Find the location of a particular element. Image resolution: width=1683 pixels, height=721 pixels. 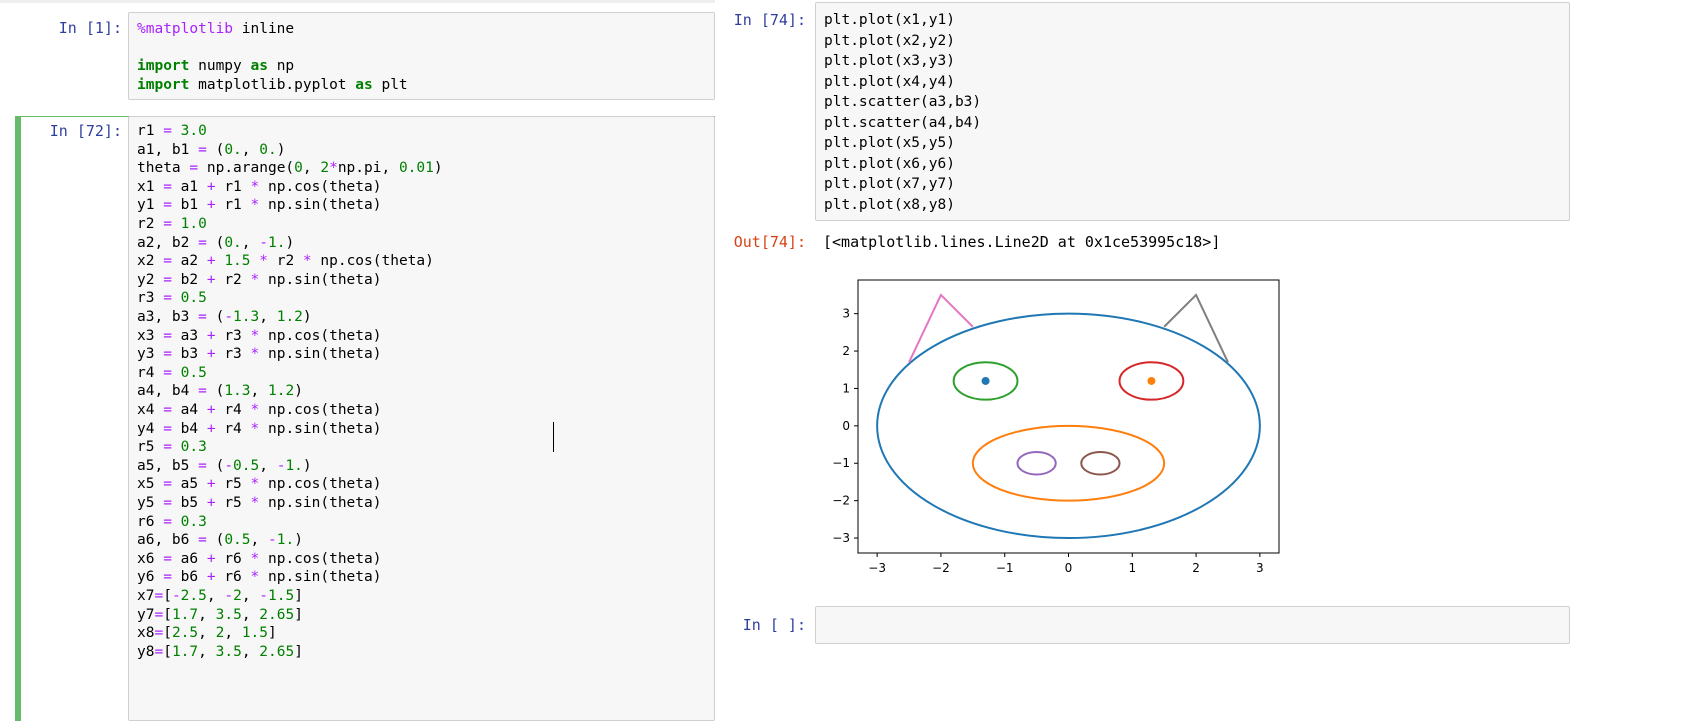

code-token: a4, b4 is located at coordinates (168, 391).